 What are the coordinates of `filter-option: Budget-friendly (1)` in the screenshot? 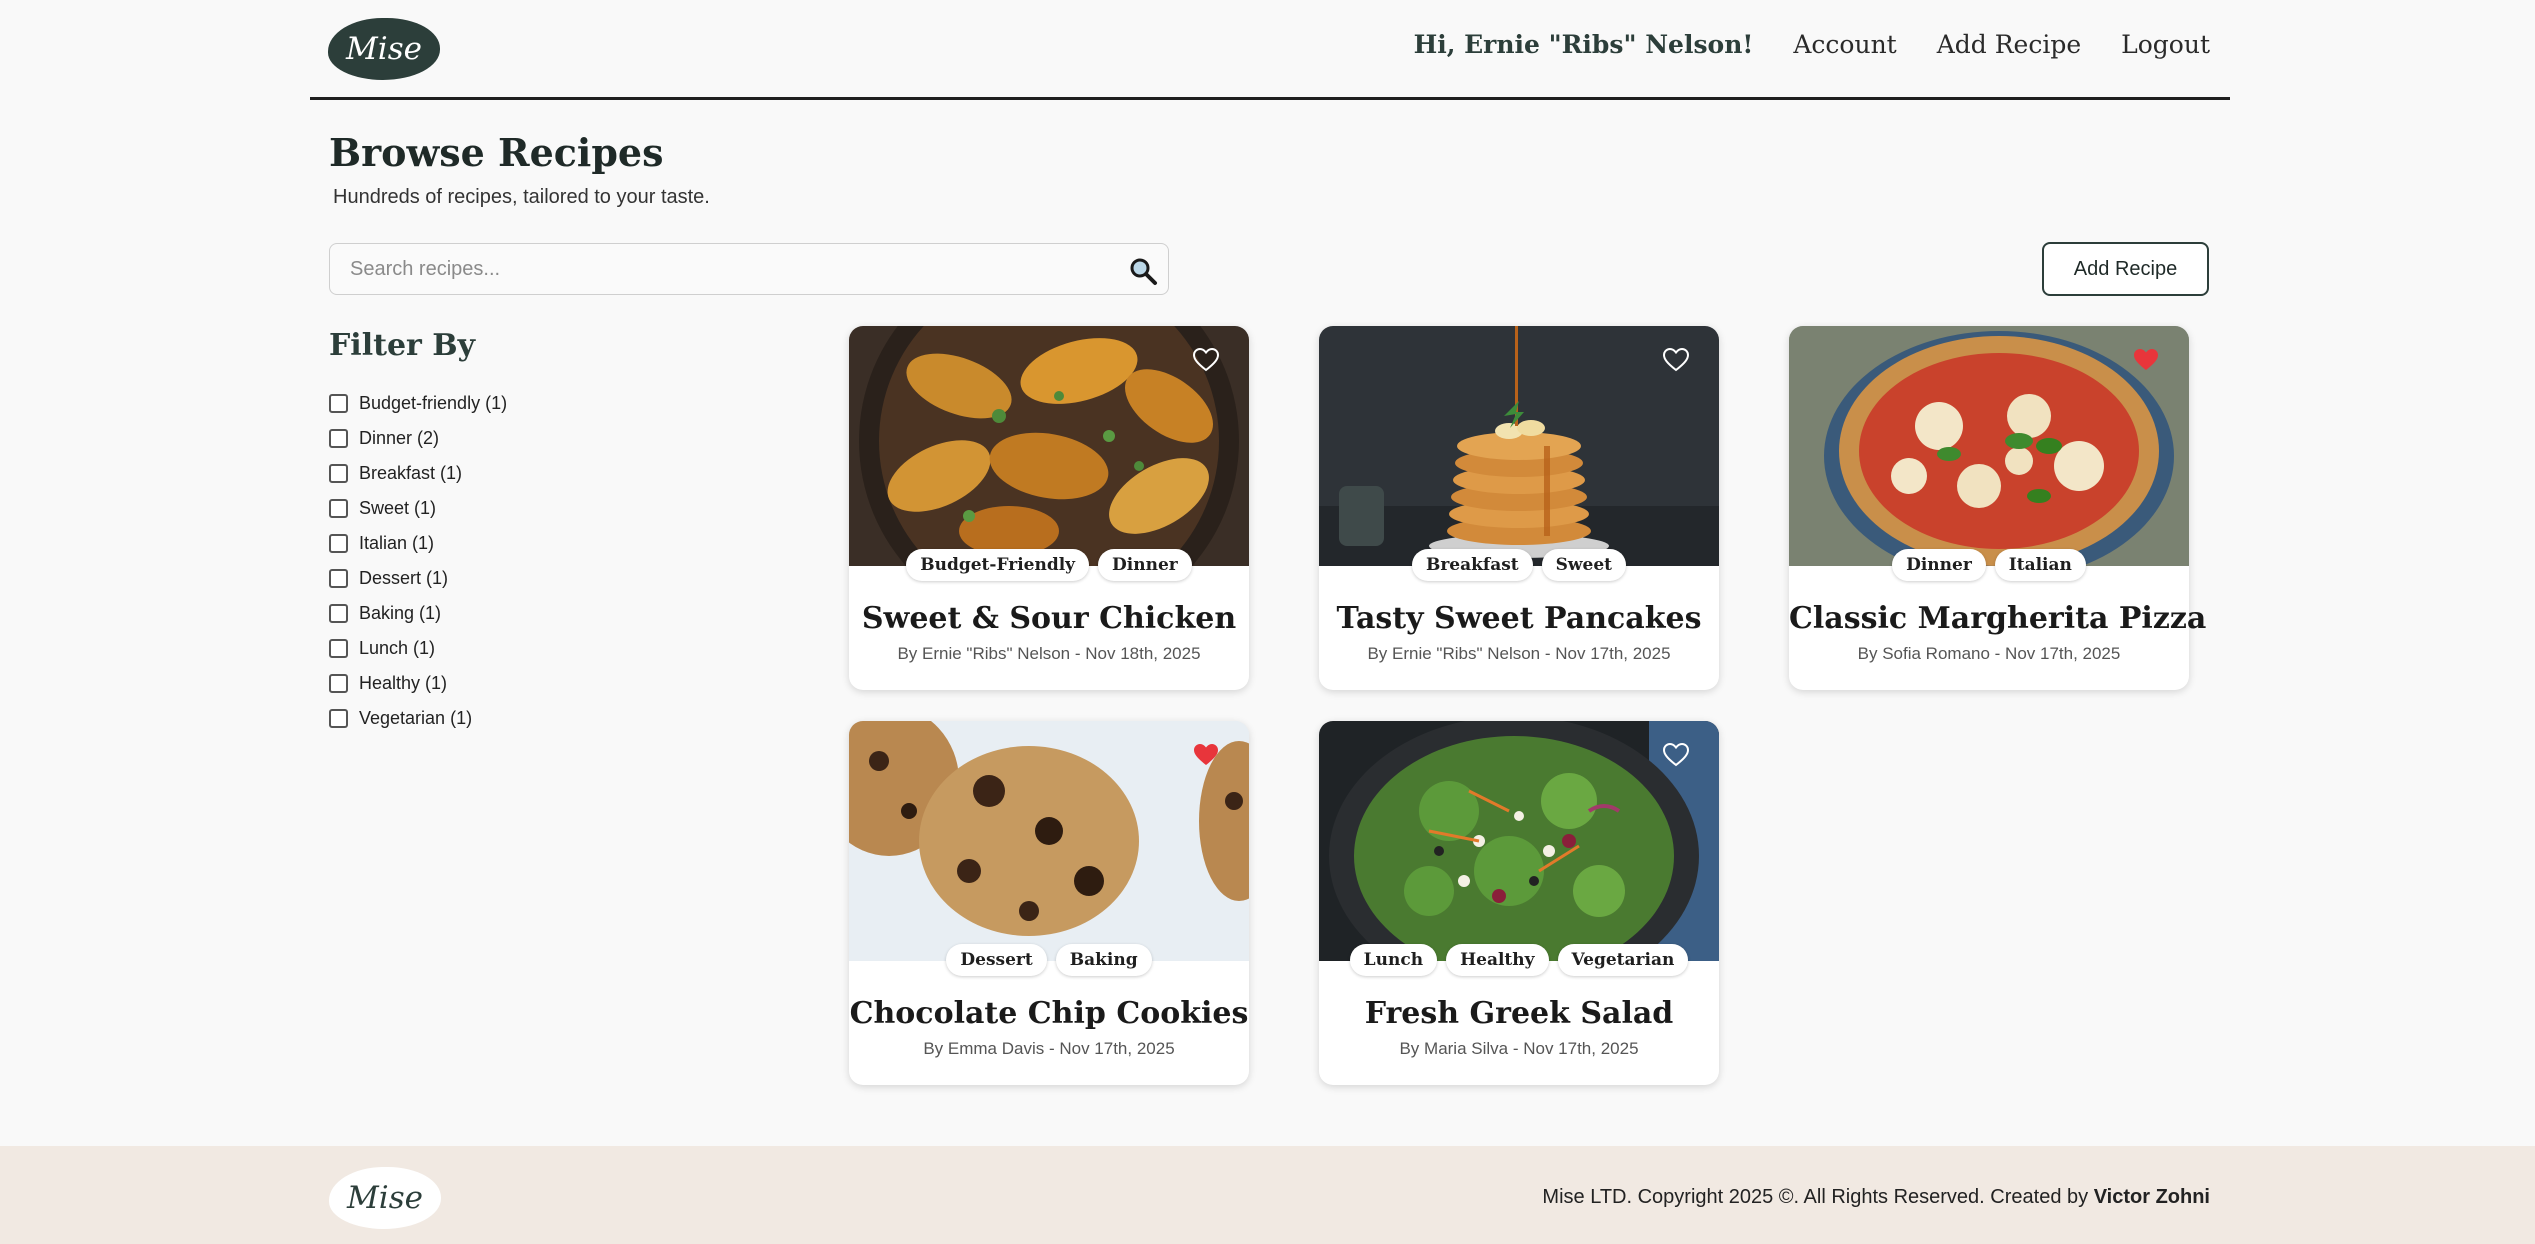 It's located at (418, 403).